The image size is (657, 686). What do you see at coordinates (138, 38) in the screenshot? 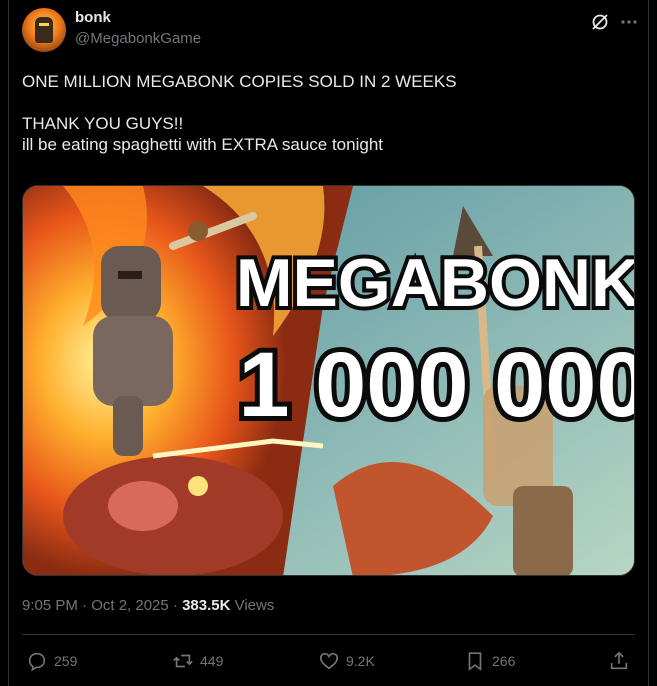
I see `author-handle: @MegabonkGame` at bounding box center [138, 38].